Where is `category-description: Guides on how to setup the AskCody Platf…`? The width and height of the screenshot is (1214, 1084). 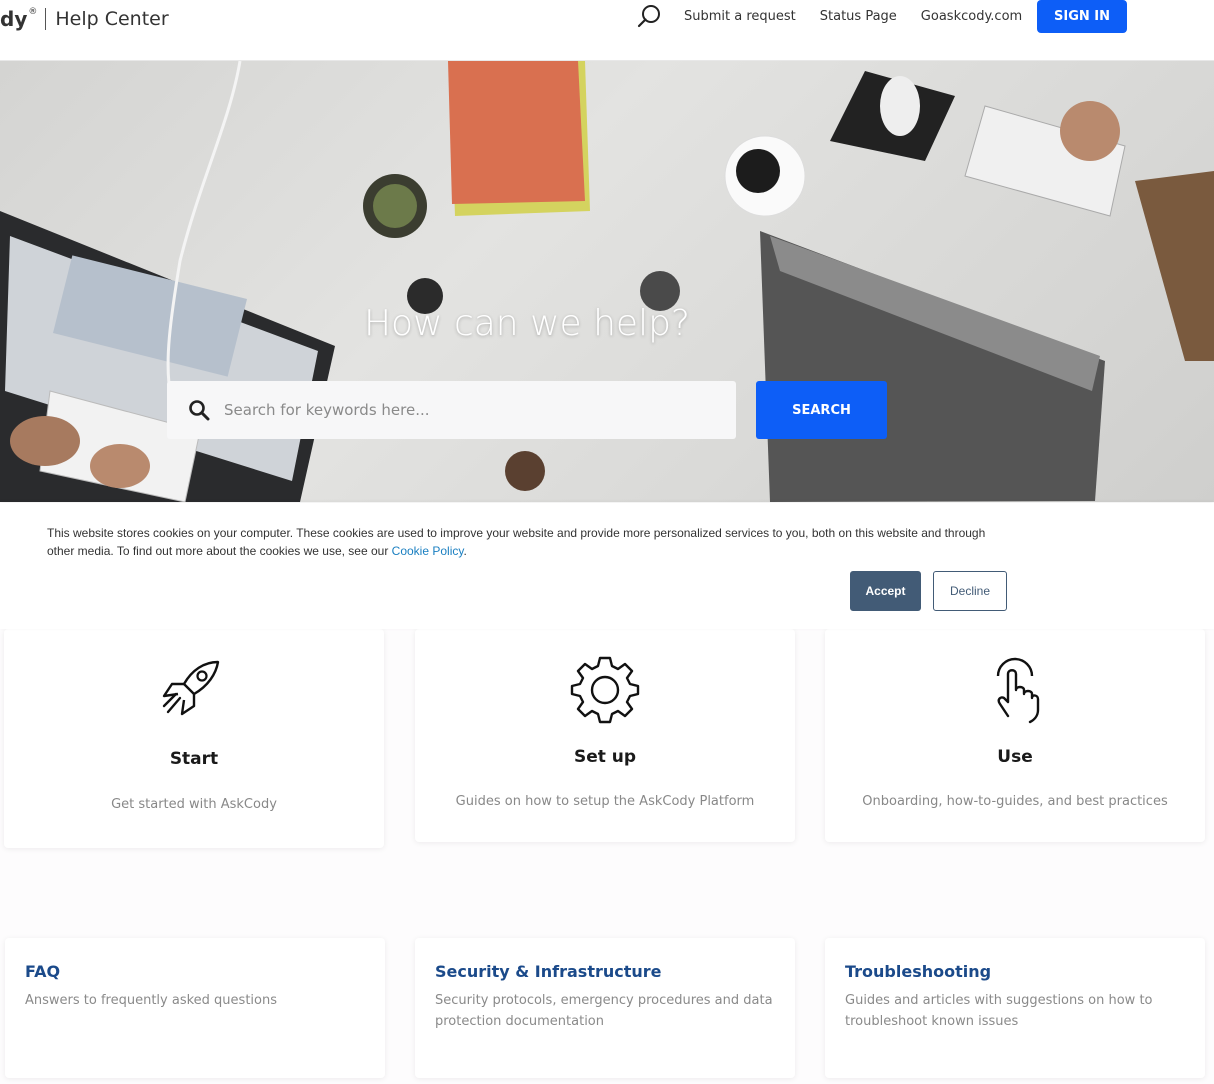
category-description: Guides on how to setup the AskCody Platf… is located at coordinates (605, 801).